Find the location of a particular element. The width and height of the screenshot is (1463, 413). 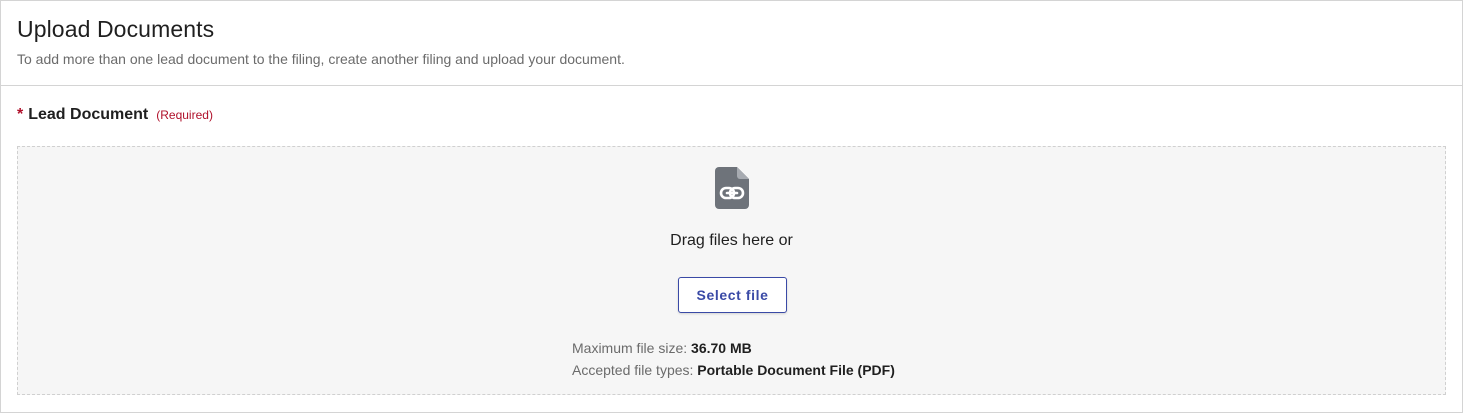

max-file-size-row: Maximum file size: 36.70 MB is located at coordinates (733, 348).